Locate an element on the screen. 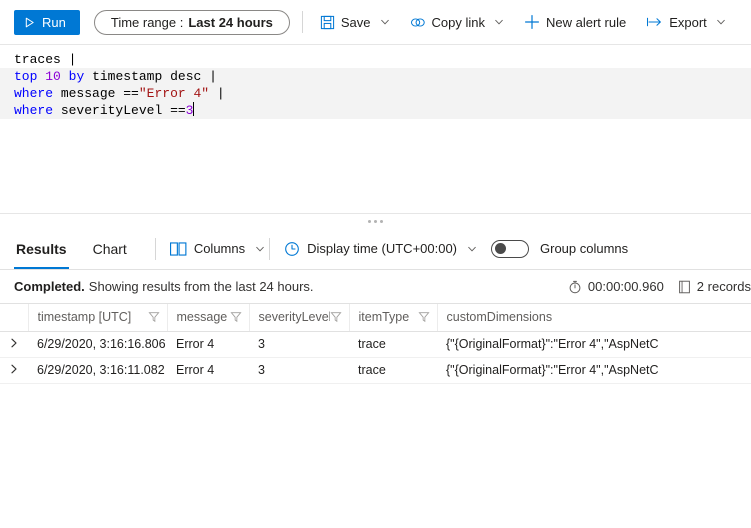  tab-results: Results is located at coordinates (41, 248).